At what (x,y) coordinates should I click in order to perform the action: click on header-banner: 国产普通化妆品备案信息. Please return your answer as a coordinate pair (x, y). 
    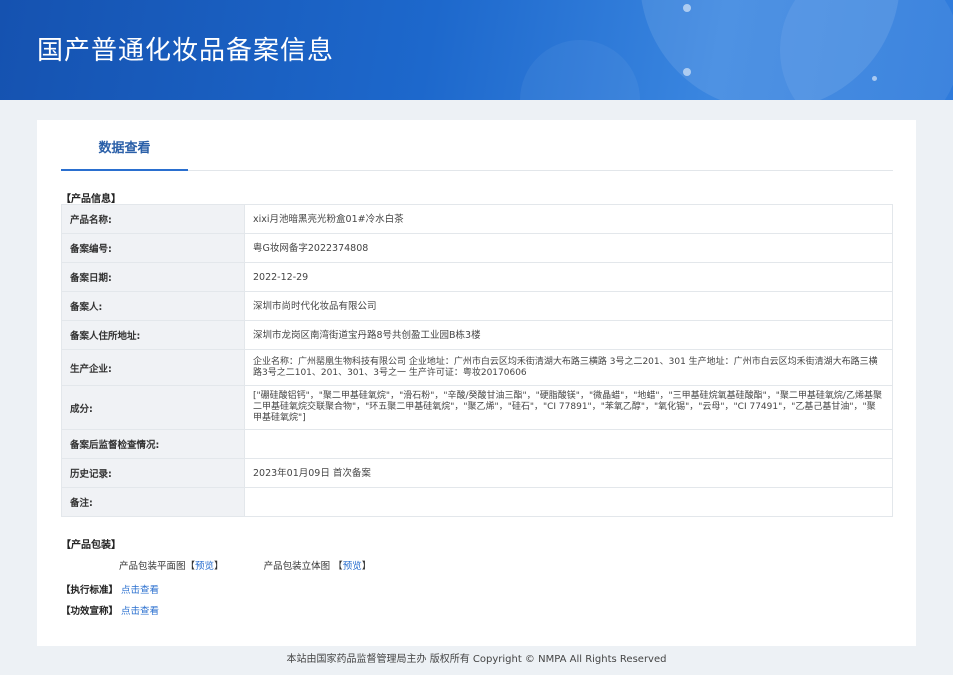
    Looking at the image, I should click on (476, 50).